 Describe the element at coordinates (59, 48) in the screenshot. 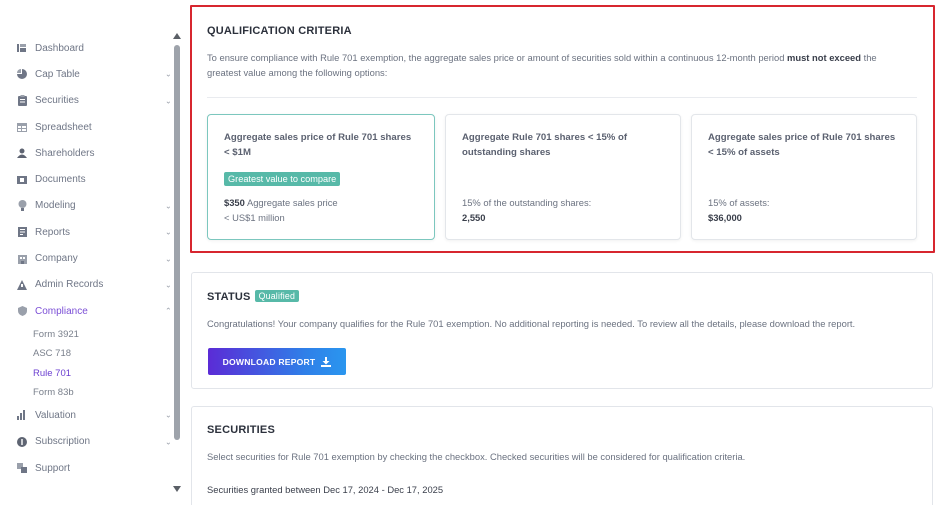

I see `sidebar-item-label: Dashboard` at that location.